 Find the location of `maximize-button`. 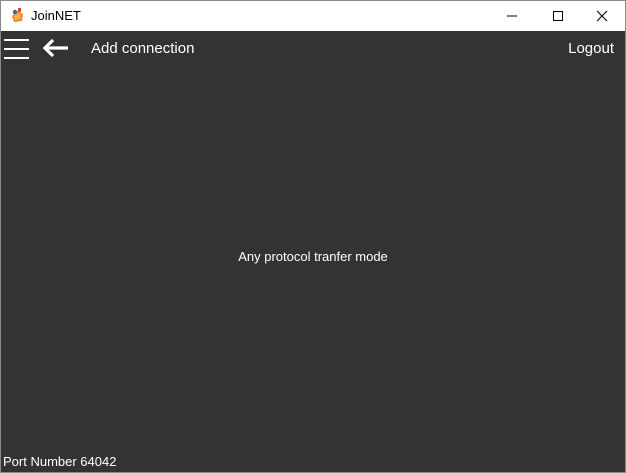

maximize-button is located at coordinates (558, 16).